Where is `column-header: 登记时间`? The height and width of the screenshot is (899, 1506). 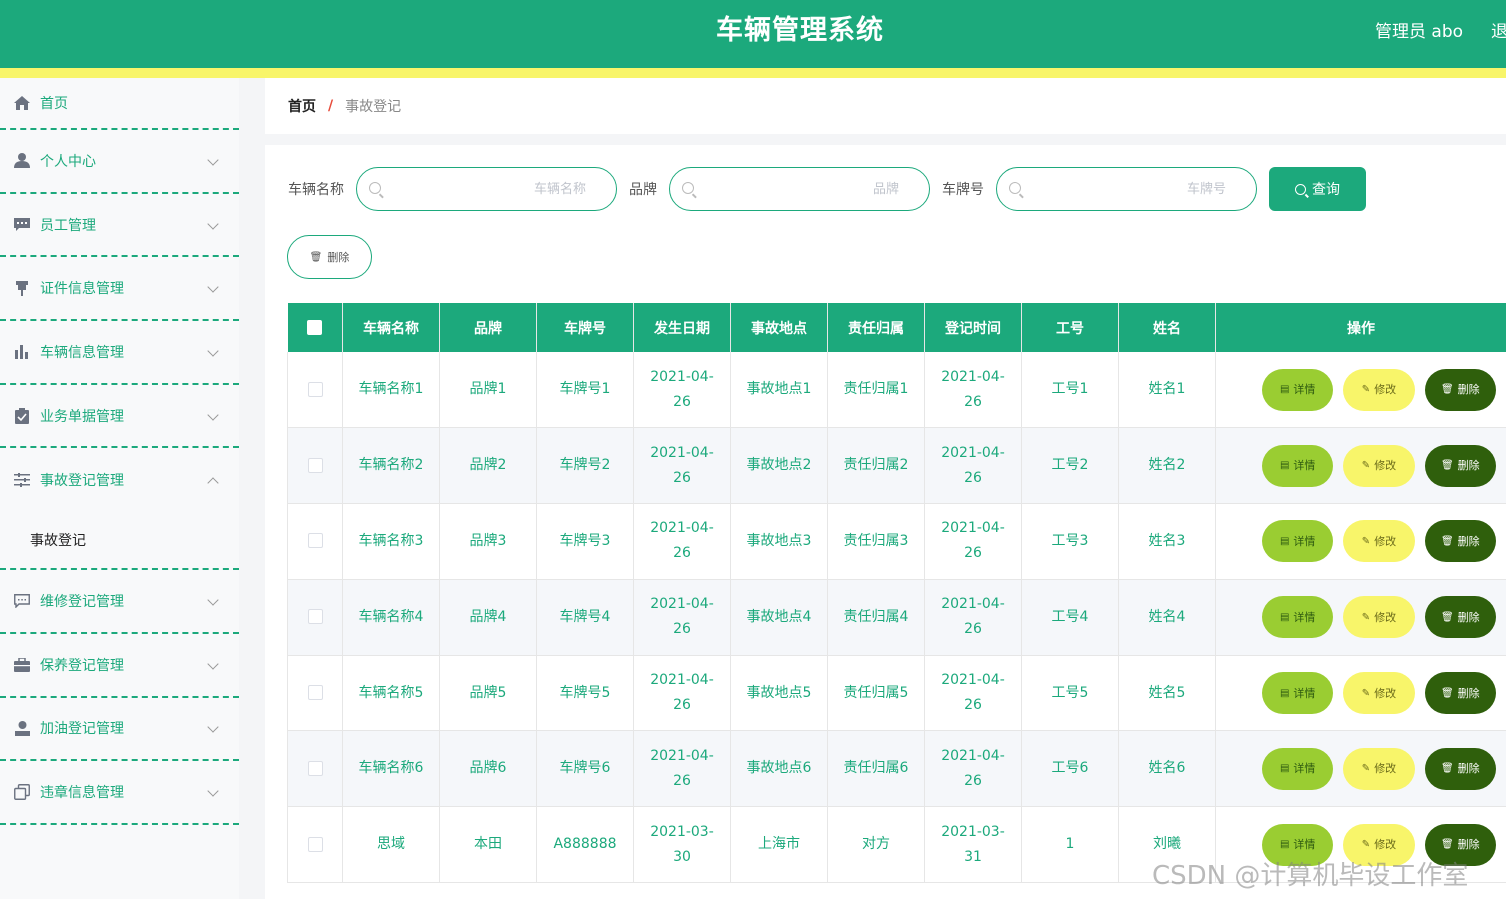 column-header: 登记时间 is located at coordinates (973, 327).